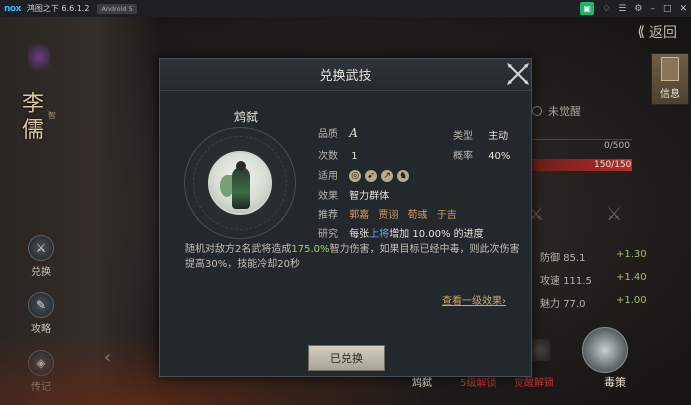  Describe the element at coordinates (577, 281) in the screenshot. I see `stat-value: 111.5` at that location.